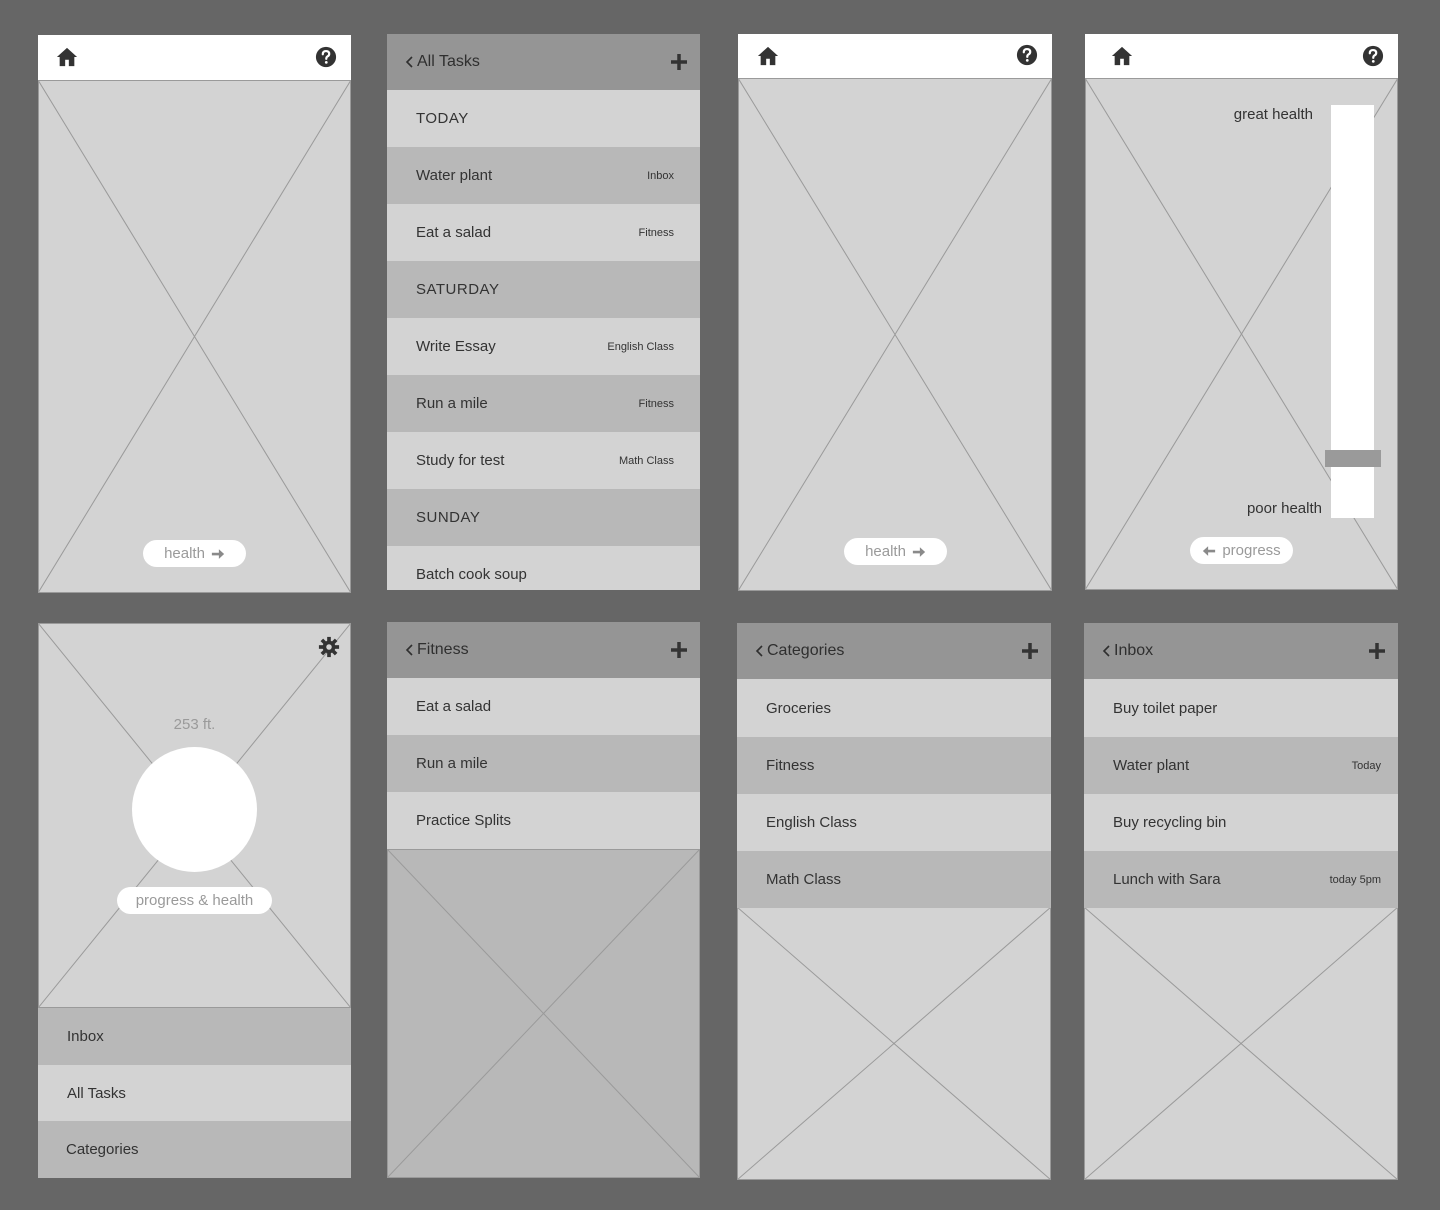 The image size is (1440, 1210). What do you see at coordinates (1355, 879) in the screenshot?
I see `due-tag: today 5pm` at bounding box center [1355, 879].